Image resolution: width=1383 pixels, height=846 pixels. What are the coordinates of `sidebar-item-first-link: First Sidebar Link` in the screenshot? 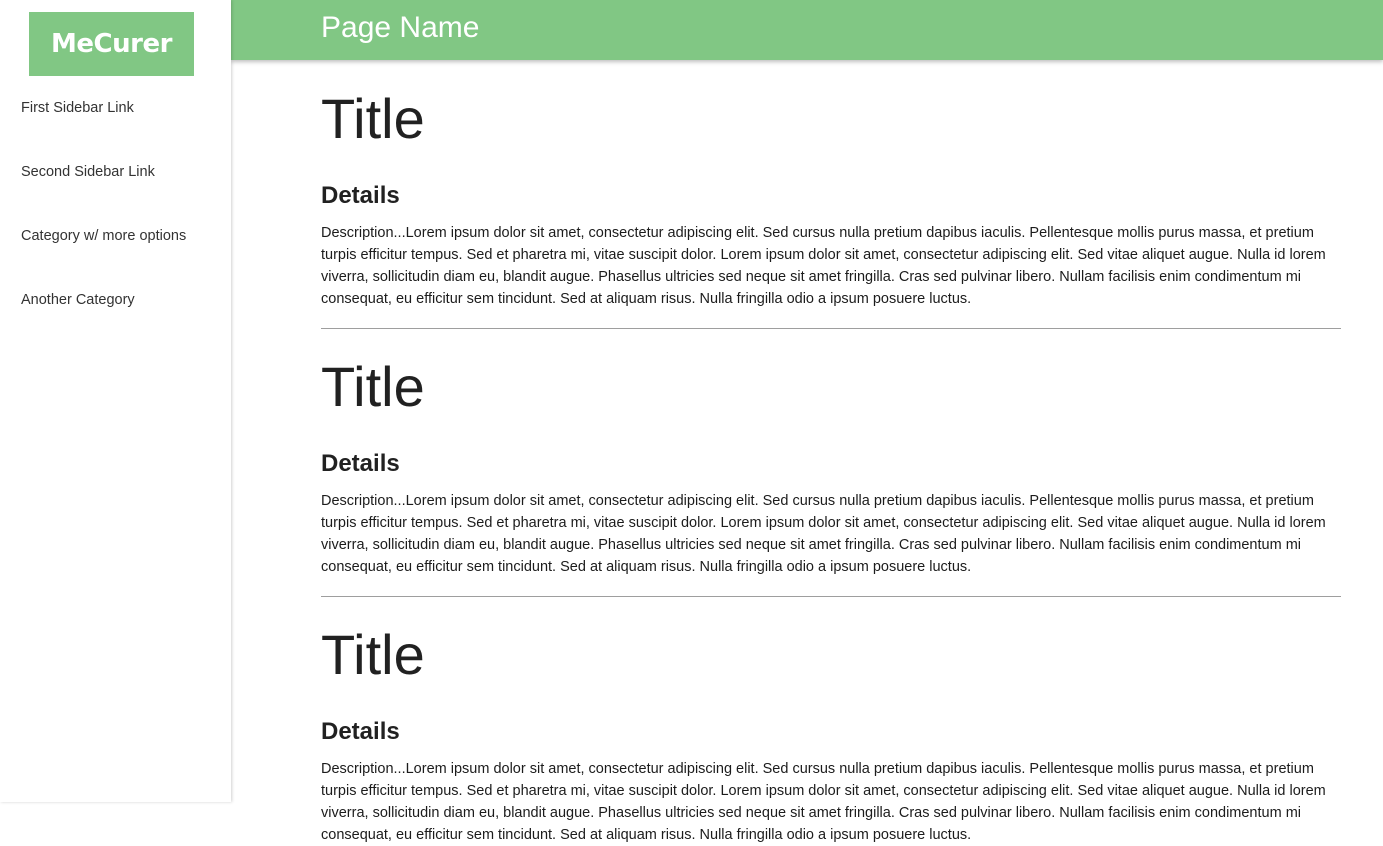 It's located at (115, 108).